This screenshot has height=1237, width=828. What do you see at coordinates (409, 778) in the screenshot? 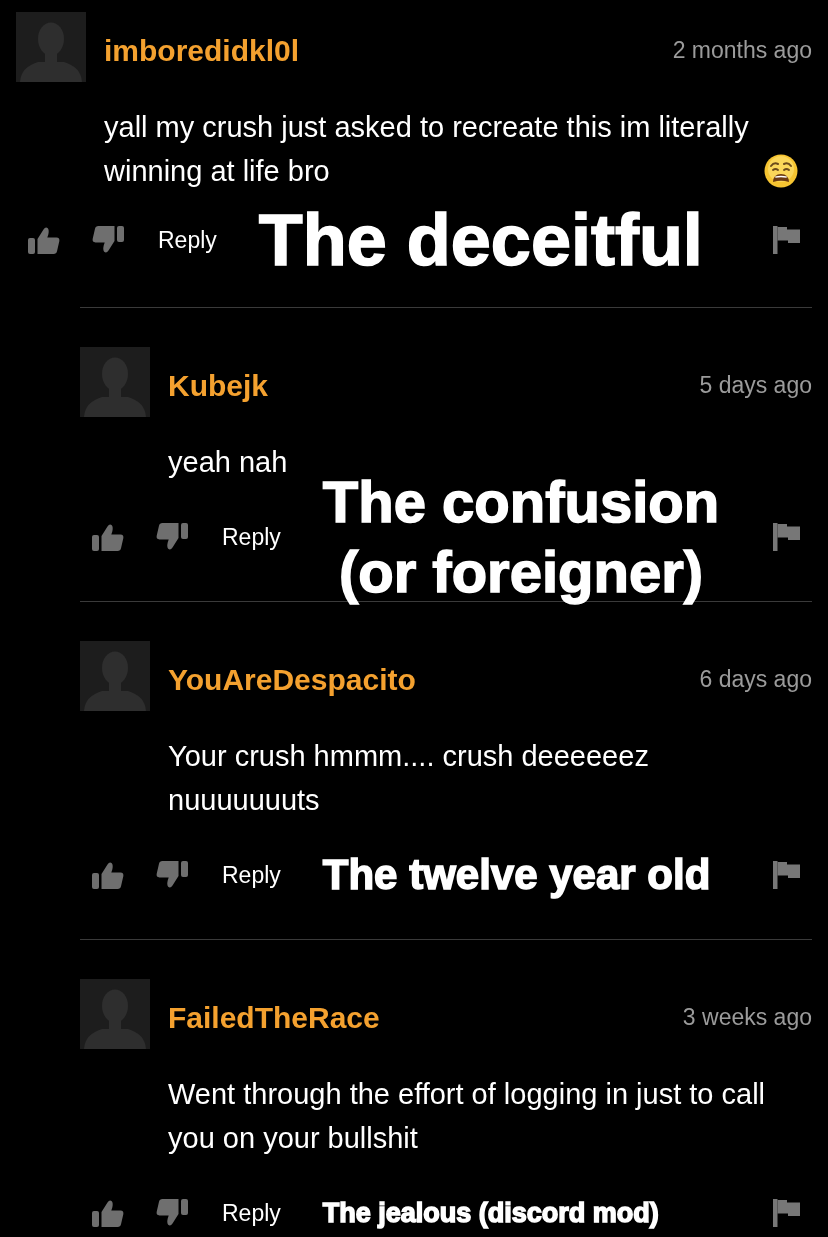
I see `comment-text: Your crush hmmm.... crush deeeeeez nuuuuuuuts` at bounding box center [409, 778].